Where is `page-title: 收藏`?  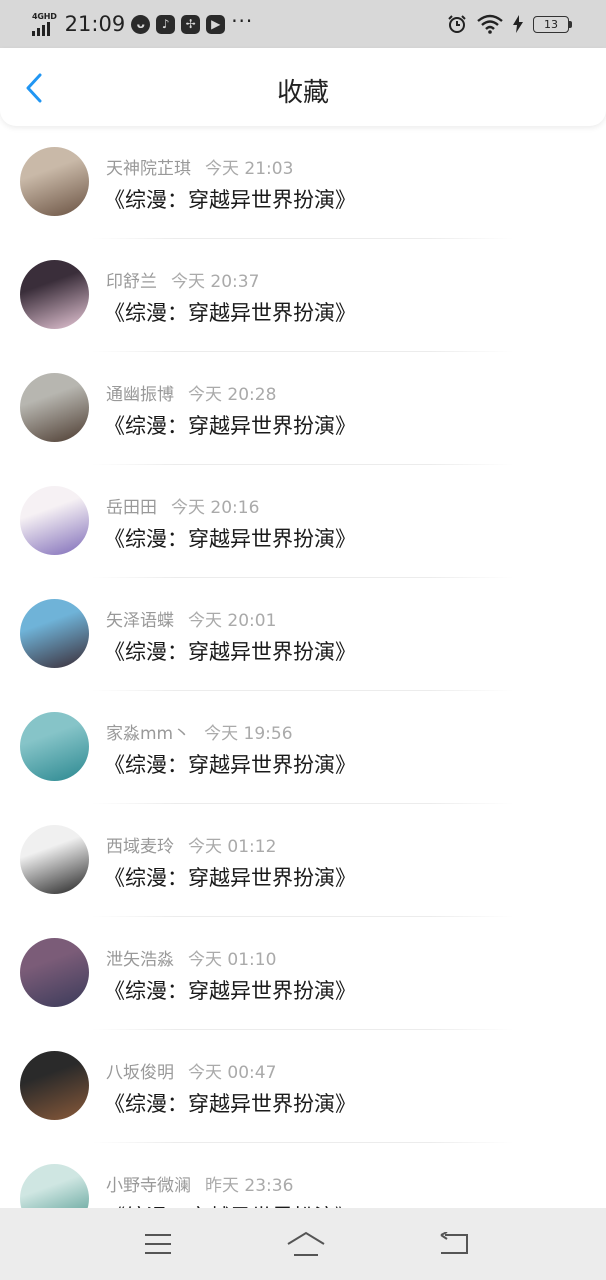
page-title: 收藏 is located at coordinates (302, 93).